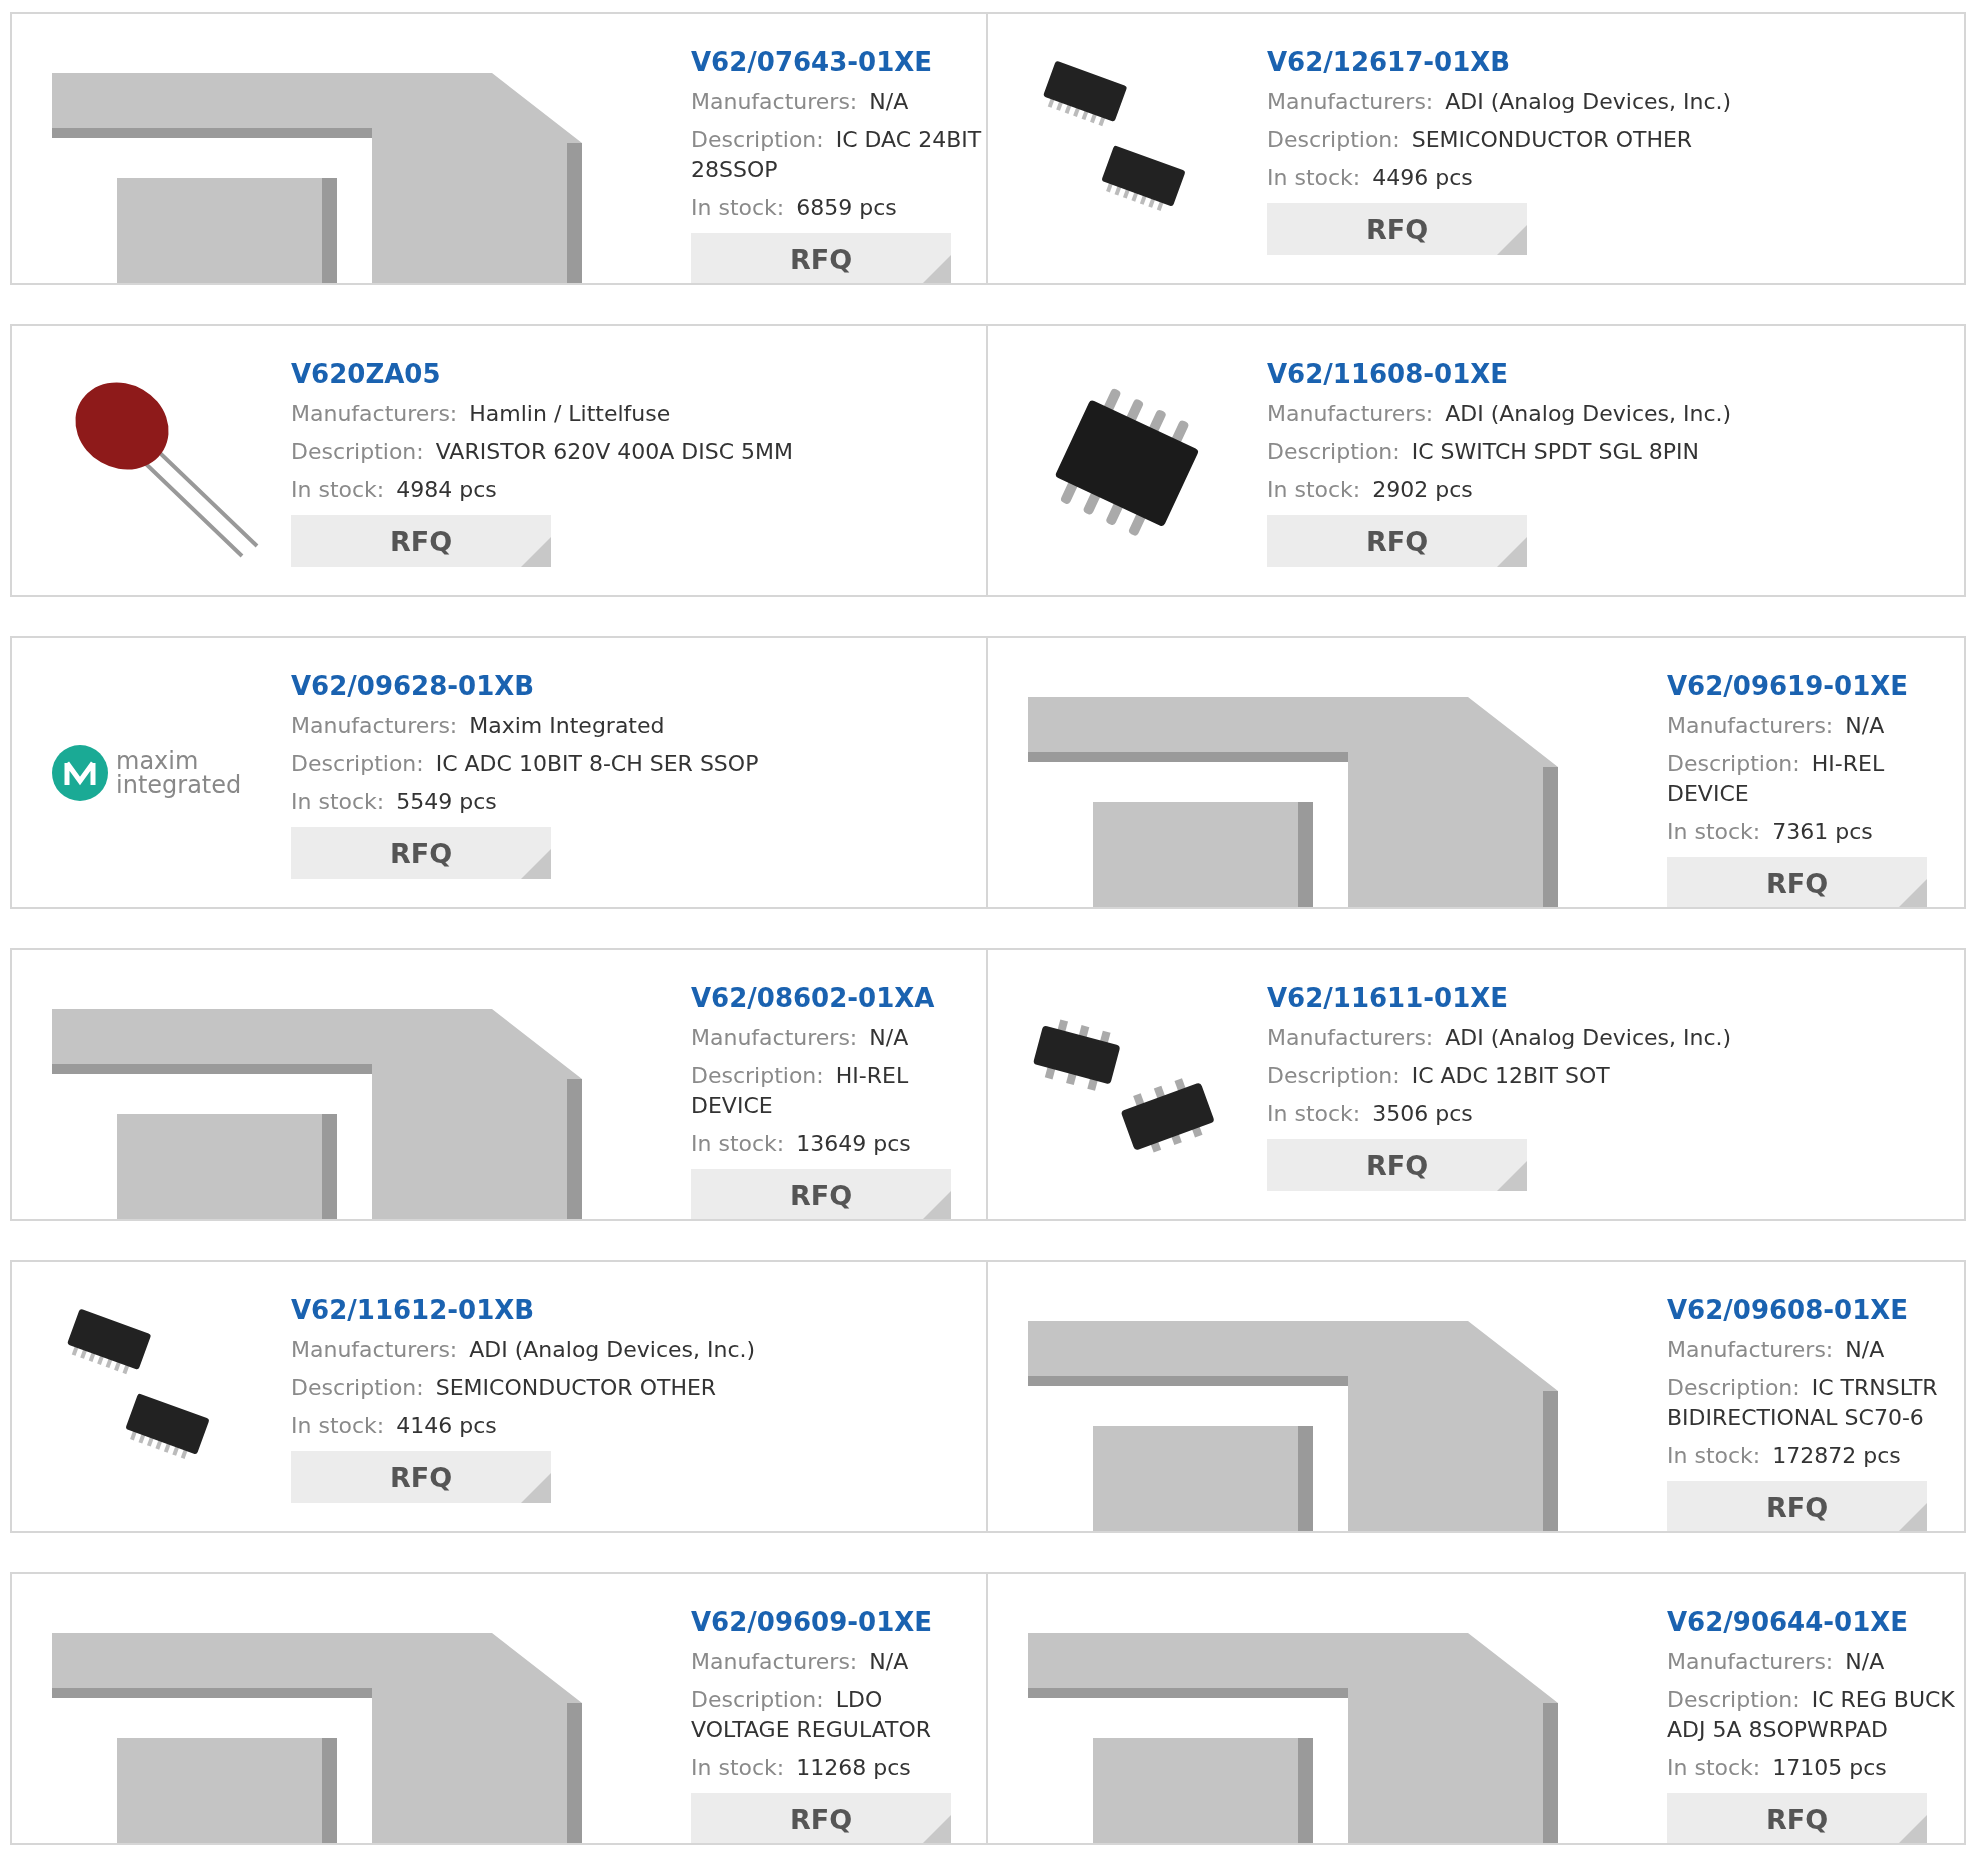 This screenshot has height=1858, width=1966. I want to click on part-number-link: V62/12617-01XB, so click(1389, 62).